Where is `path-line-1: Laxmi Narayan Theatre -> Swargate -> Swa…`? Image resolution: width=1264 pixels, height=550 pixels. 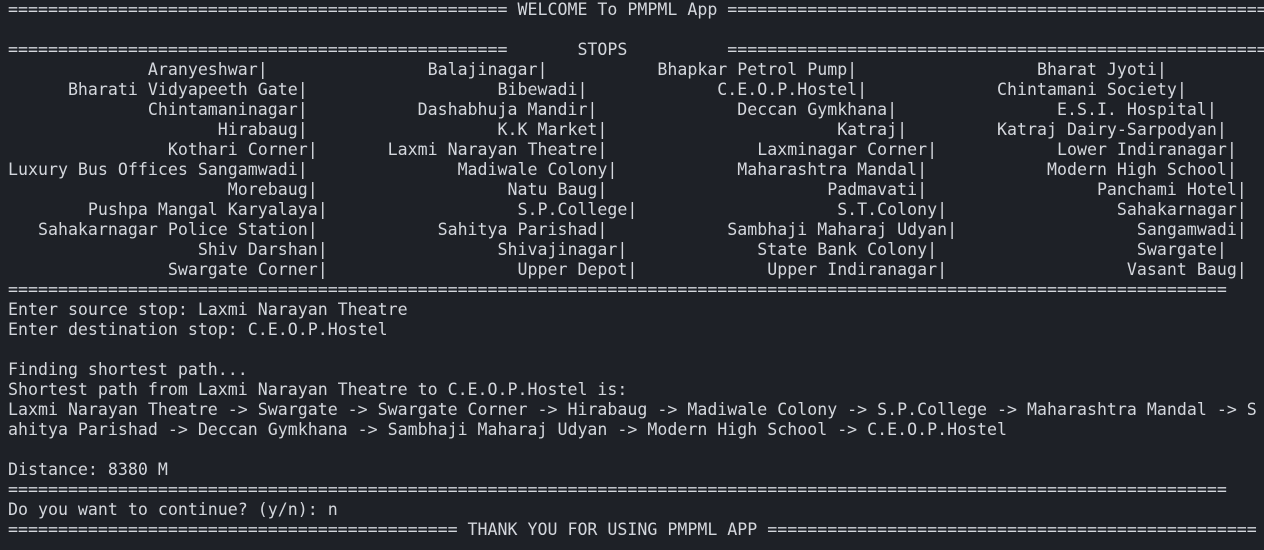 path-line-1: Laxmi Narayan Theatre -> Swargate -> Swa… is located at coordinates (632, 409).